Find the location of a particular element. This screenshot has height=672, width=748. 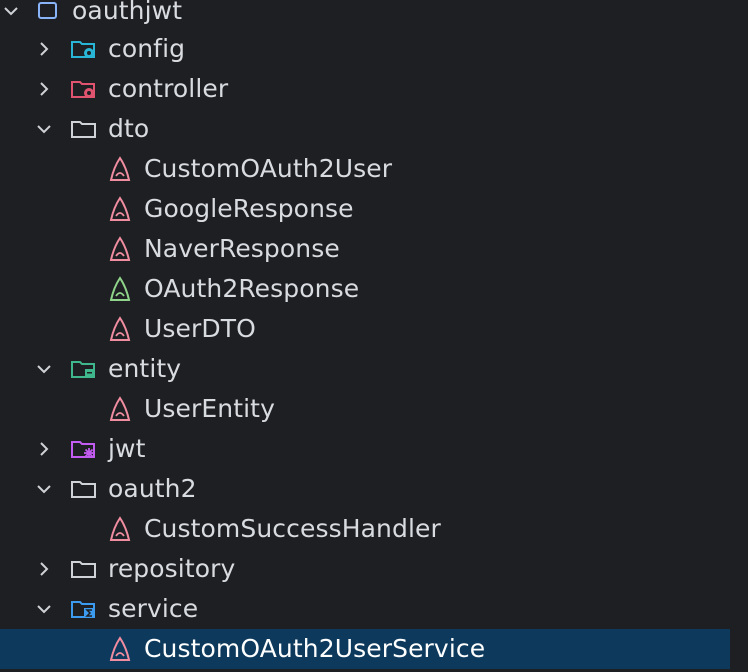

tree-node-label: entity is located at coordinates (145, 368).